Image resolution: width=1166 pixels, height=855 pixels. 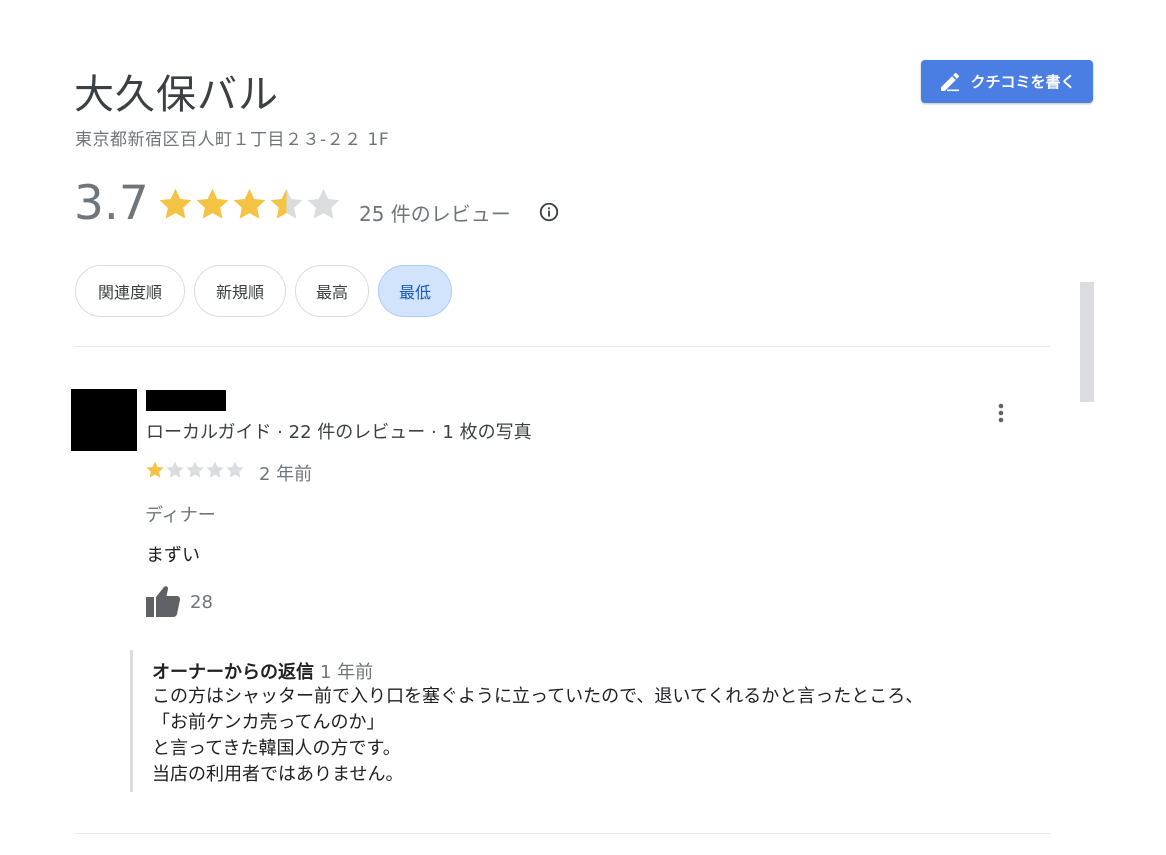 What do you see at coordinates (201, 602) in the screenshot?
I see `like-count: 28` at bounding box center [201, 602].